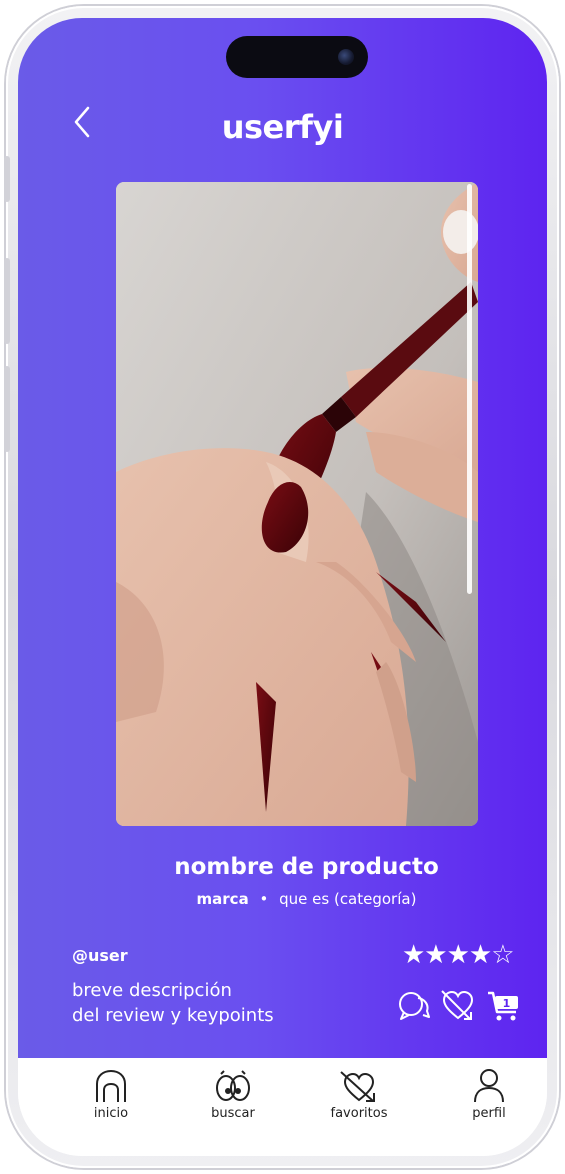 The width and height of the screenshot is (565, 1174). Describe the element at coordinates (233, 1103) in the screenshot. I see `tab-buscar: buscar` at that location.